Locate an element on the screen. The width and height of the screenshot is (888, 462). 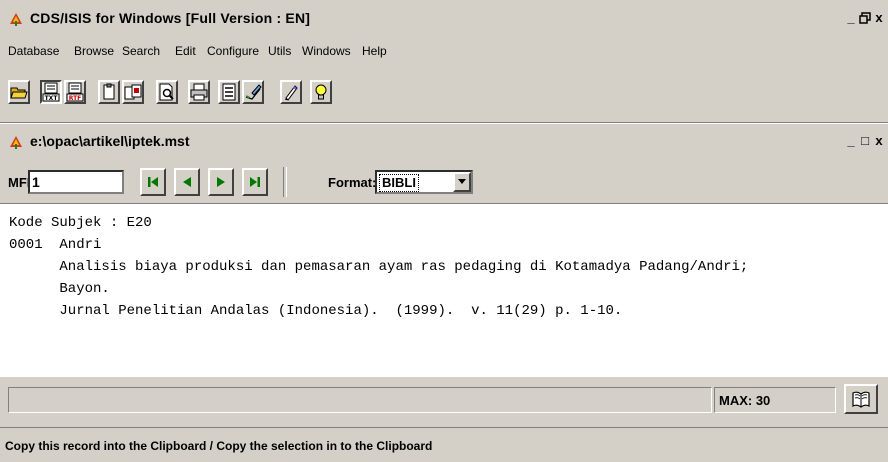
restore-button is located at coordinates (865, 18).